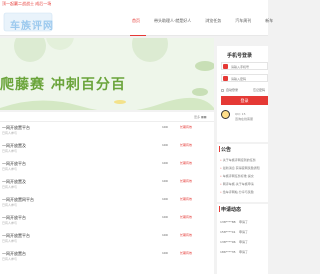  Describe the element at coordinates (134, 4) in the screenshot. I see `slogan-bar: 顶一起赢二战战士 成后一场` at that location.